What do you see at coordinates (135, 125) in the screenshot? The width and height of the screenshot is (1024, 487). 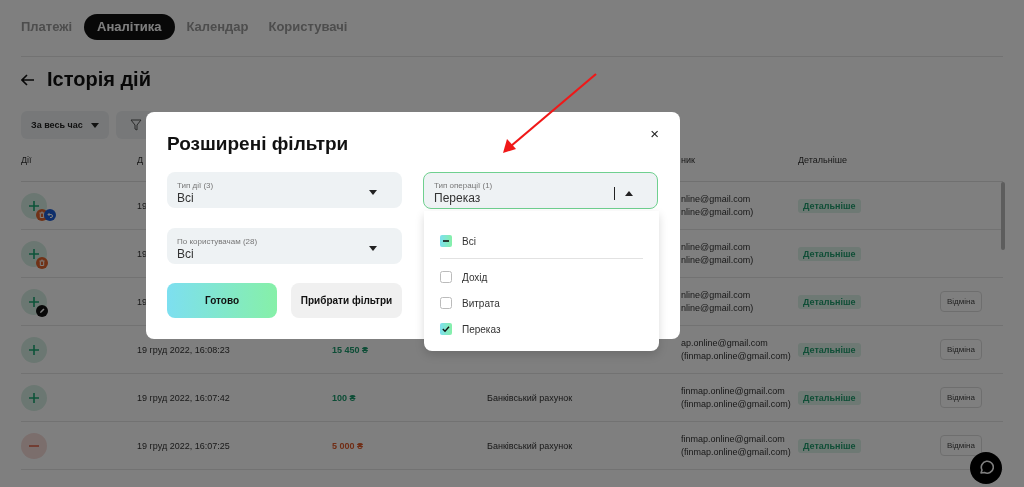 I see `filter-icon` at bounding box center [135, 125].